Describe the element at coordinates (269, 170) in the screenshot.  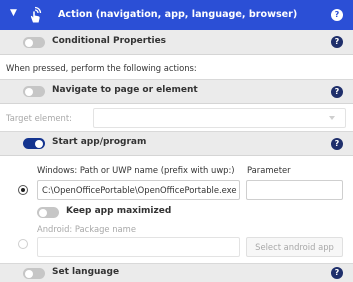
I see `parameter-label: Parameter` at that location.